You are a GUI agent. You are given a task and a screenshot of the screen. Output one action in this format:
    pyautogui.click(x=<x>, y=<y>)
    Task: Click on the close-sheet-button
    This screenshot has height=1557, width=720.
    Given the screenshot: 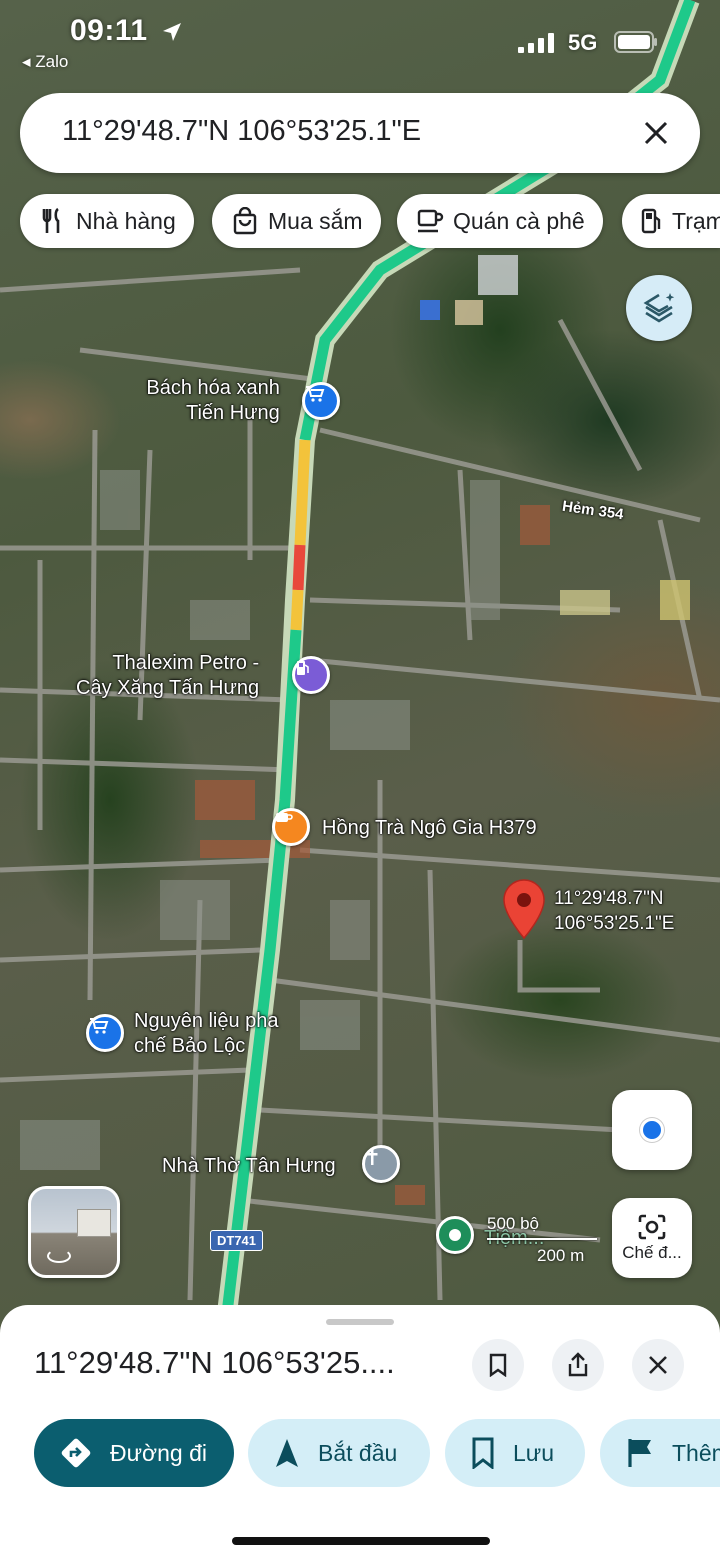 What is the action you would take?
    pyautogui.click(x=658, y=1365)
    